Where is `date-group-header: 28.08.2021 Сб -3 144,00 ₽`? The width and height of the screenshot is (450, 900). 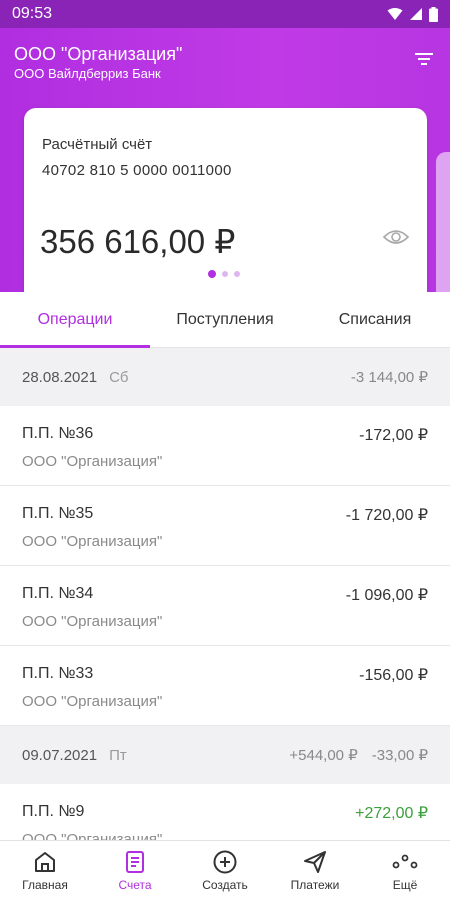 date-group-header: 28.08.2021 Сб -3 144,00 ₽ is located at coordinates (225, 377).